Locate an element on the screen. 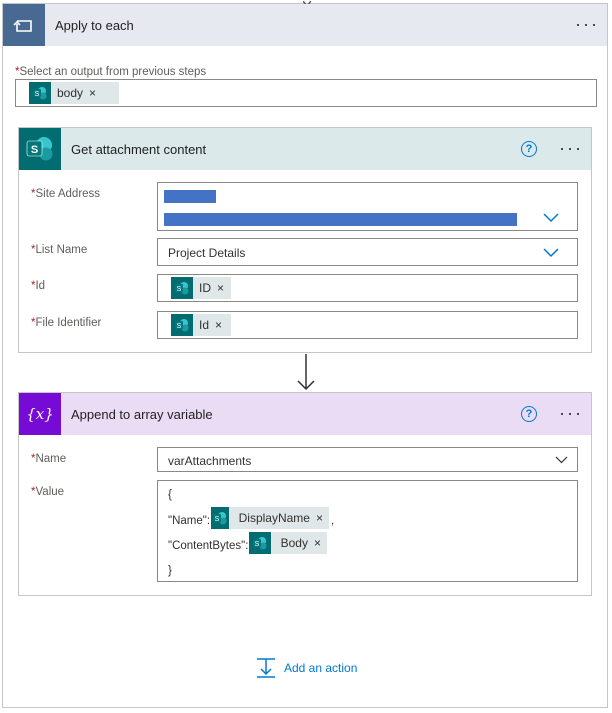 The image size is (612, 713). scope-header: Apply to each ··· is located at coordinates (305, 25).